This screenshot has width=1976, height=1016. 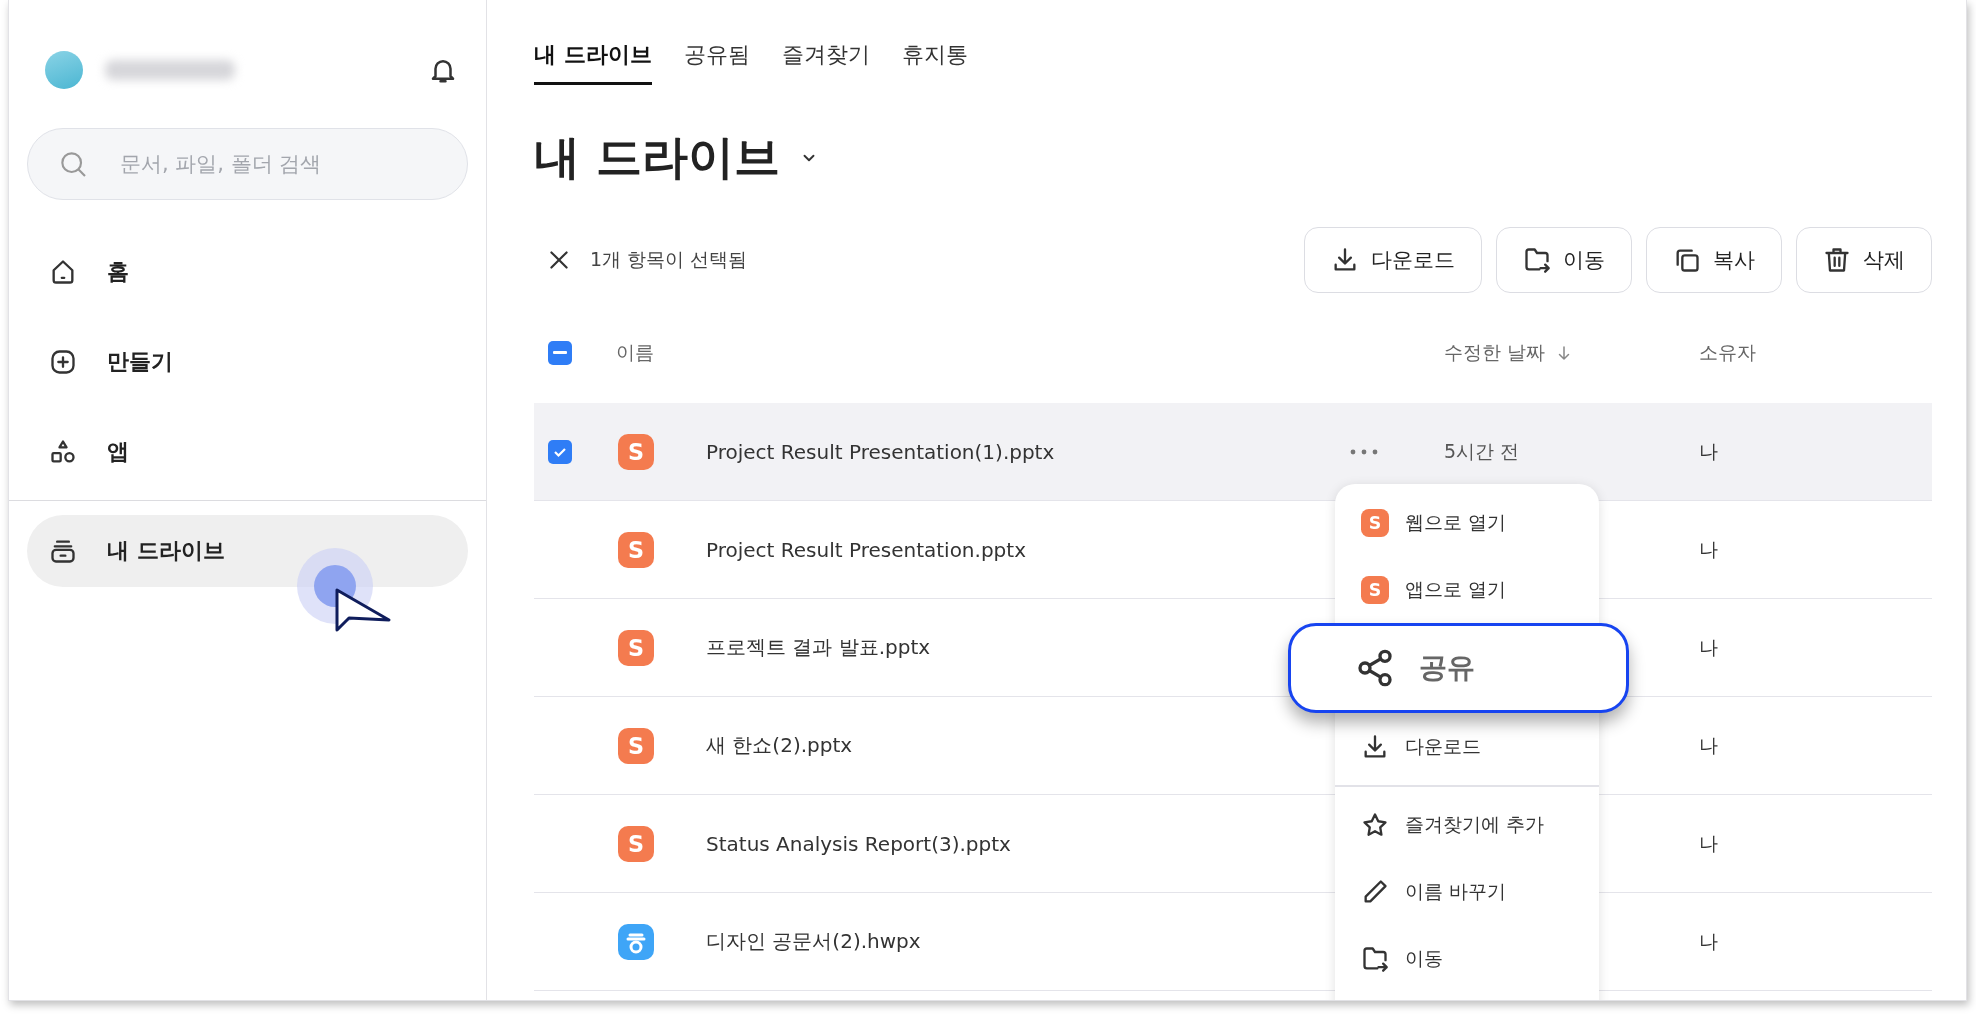 What do you see at coordinates (1509, 353) in the screenshot?
I see `column-header: 수정한 날짜` at bounding box center [1509, 353].